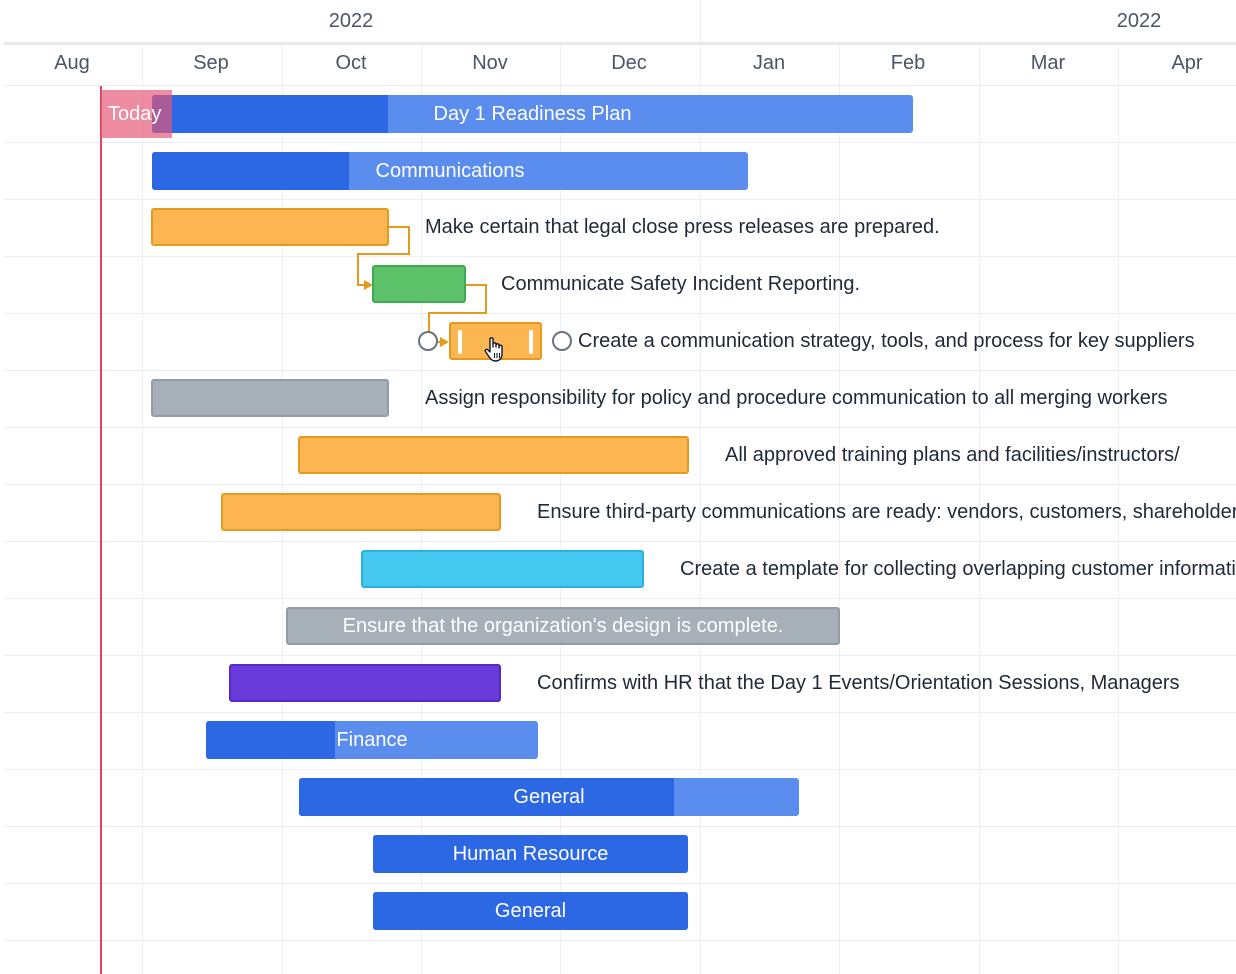 The height and width of the screenshot is (974, 1236). What do you see at coordinates (101, 530) in the screenshot?
I see `today-marker-line` at bounding box center [101, 530].